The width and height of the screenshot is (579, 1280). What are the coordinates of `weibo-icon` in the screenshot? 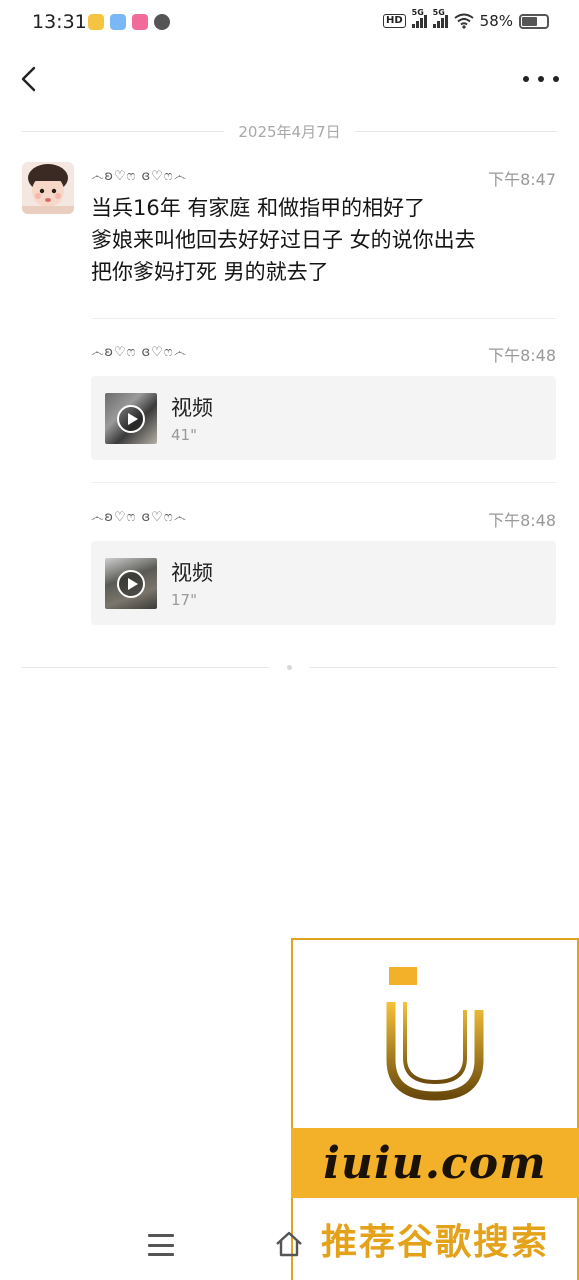 It's located at (96, 22).